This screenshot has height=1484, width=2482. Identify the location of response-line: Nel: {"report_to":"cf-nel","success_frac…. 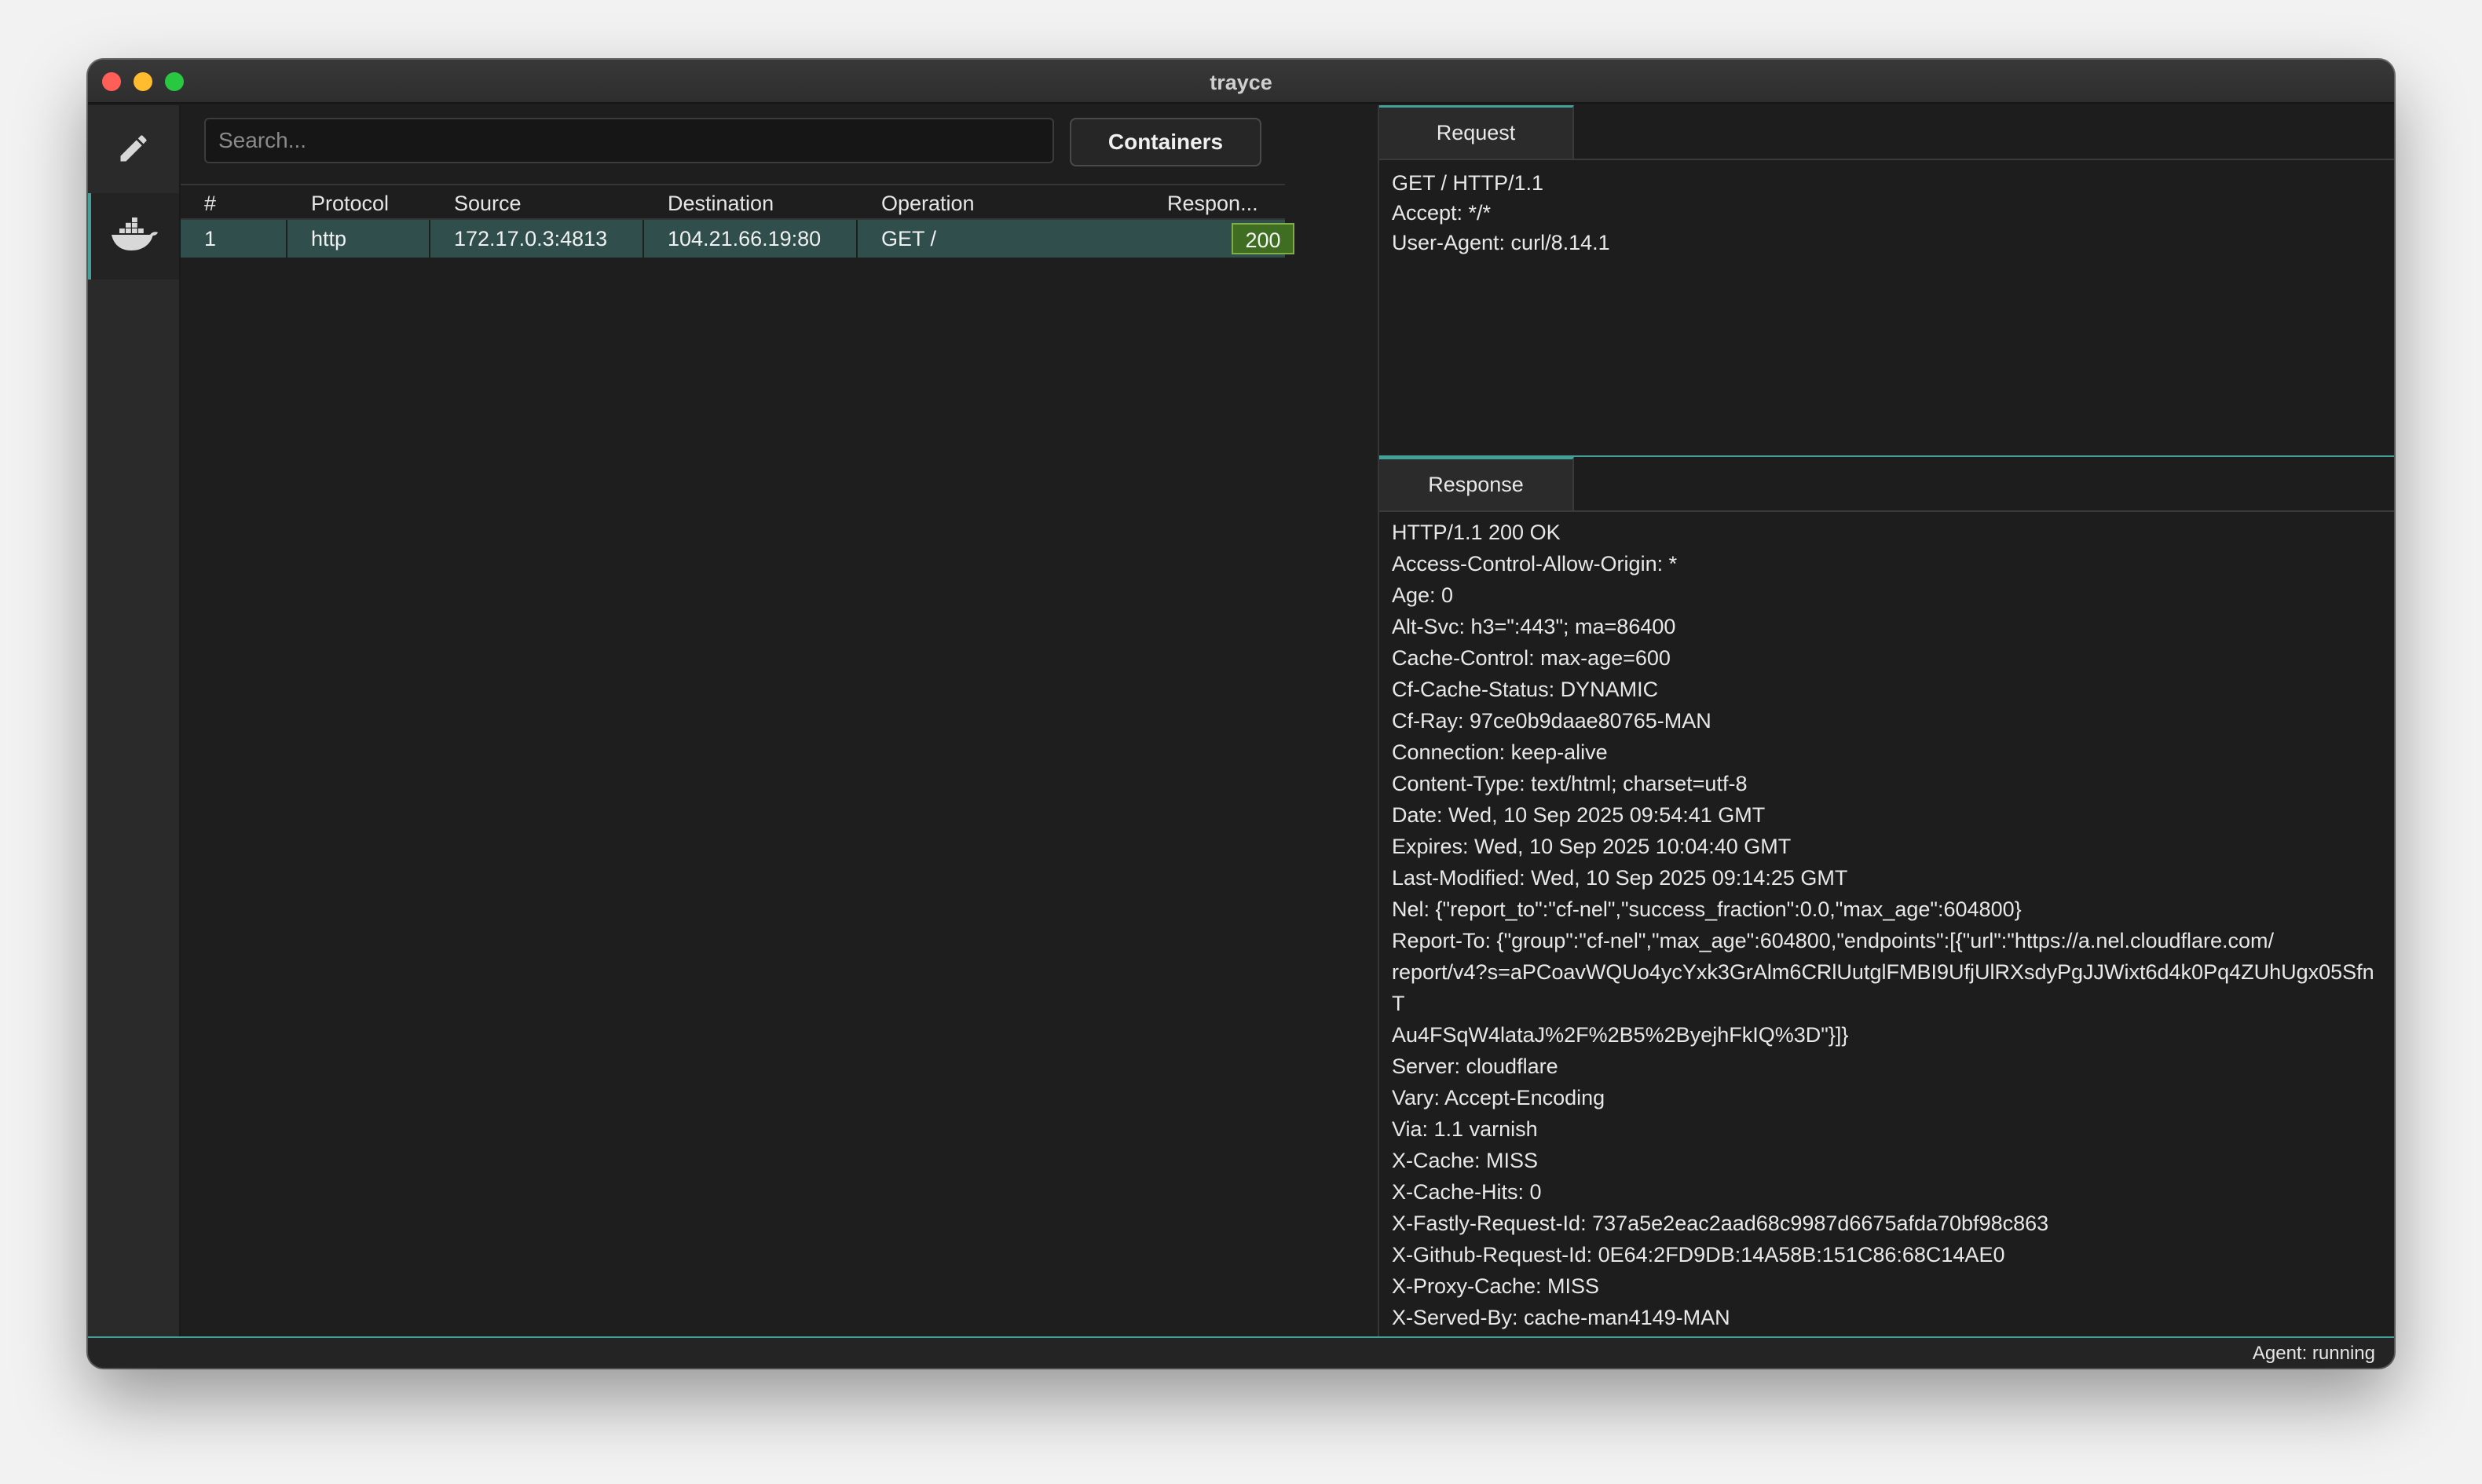
(1707, 909).